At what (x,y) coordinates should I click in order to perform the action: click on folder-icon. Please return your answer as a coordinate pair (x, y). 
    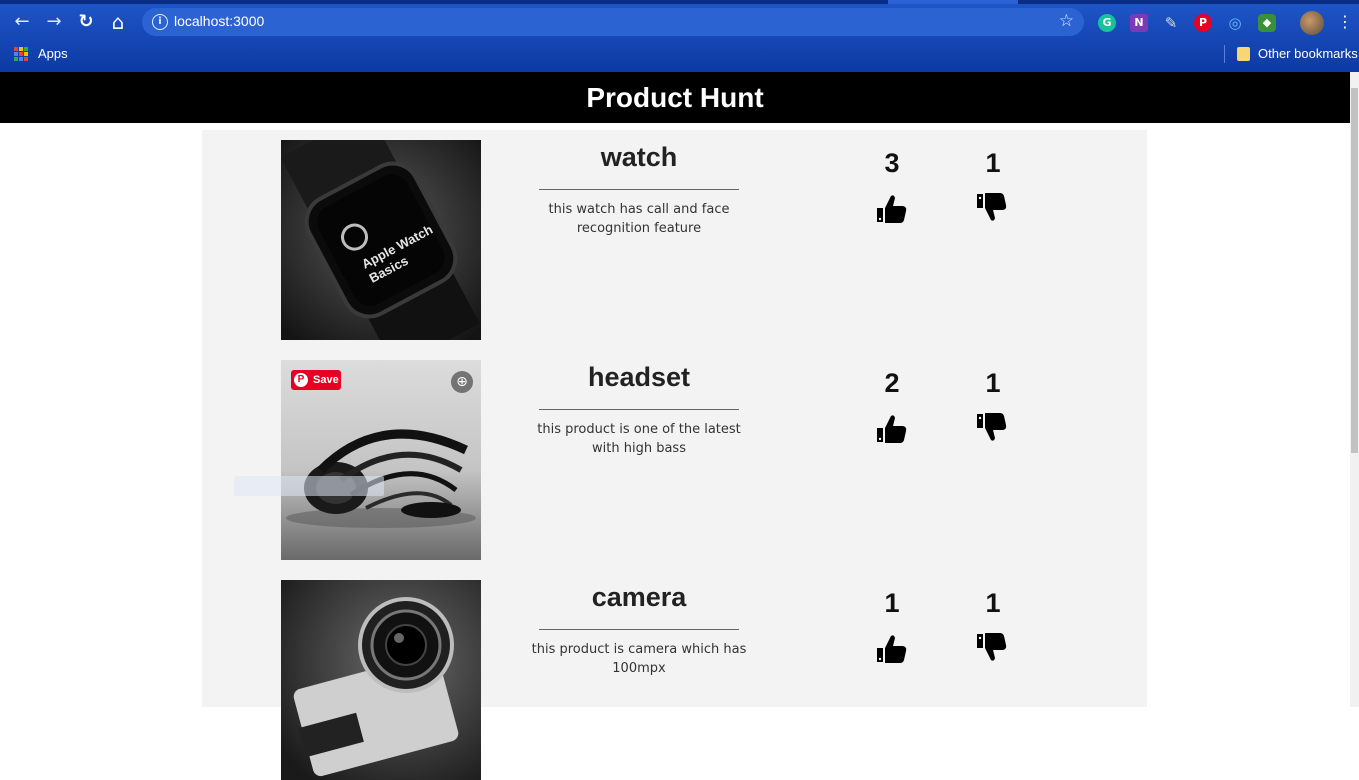
    Looking at the image, I should click on (1243, 54).